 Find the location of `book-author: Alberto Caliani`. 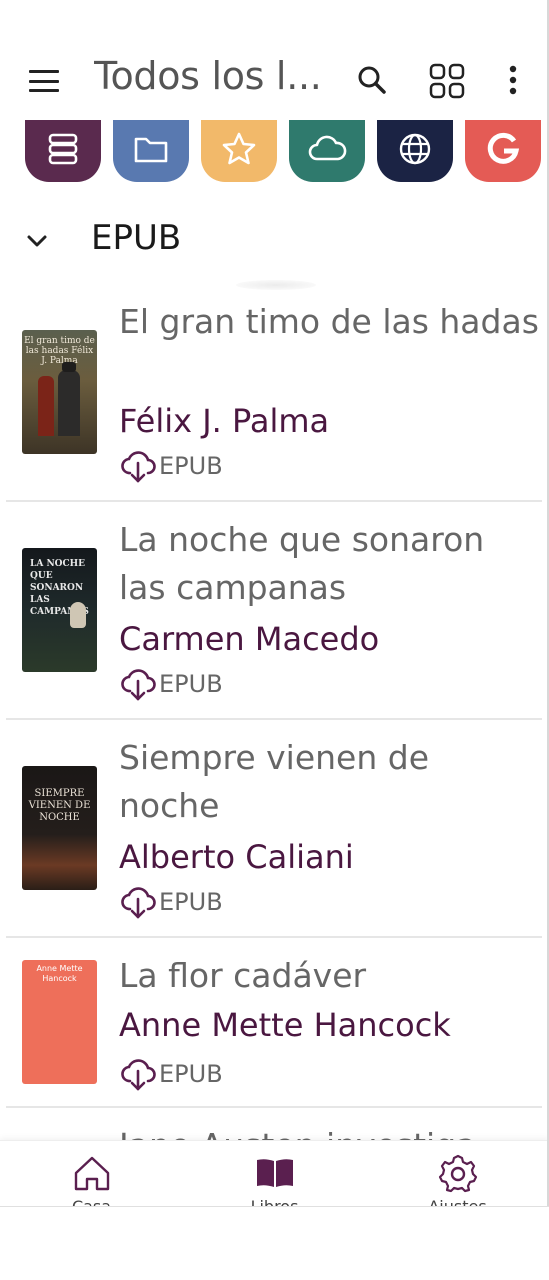

book-author: Alberto Caliani is located at coordinates (236, 857).